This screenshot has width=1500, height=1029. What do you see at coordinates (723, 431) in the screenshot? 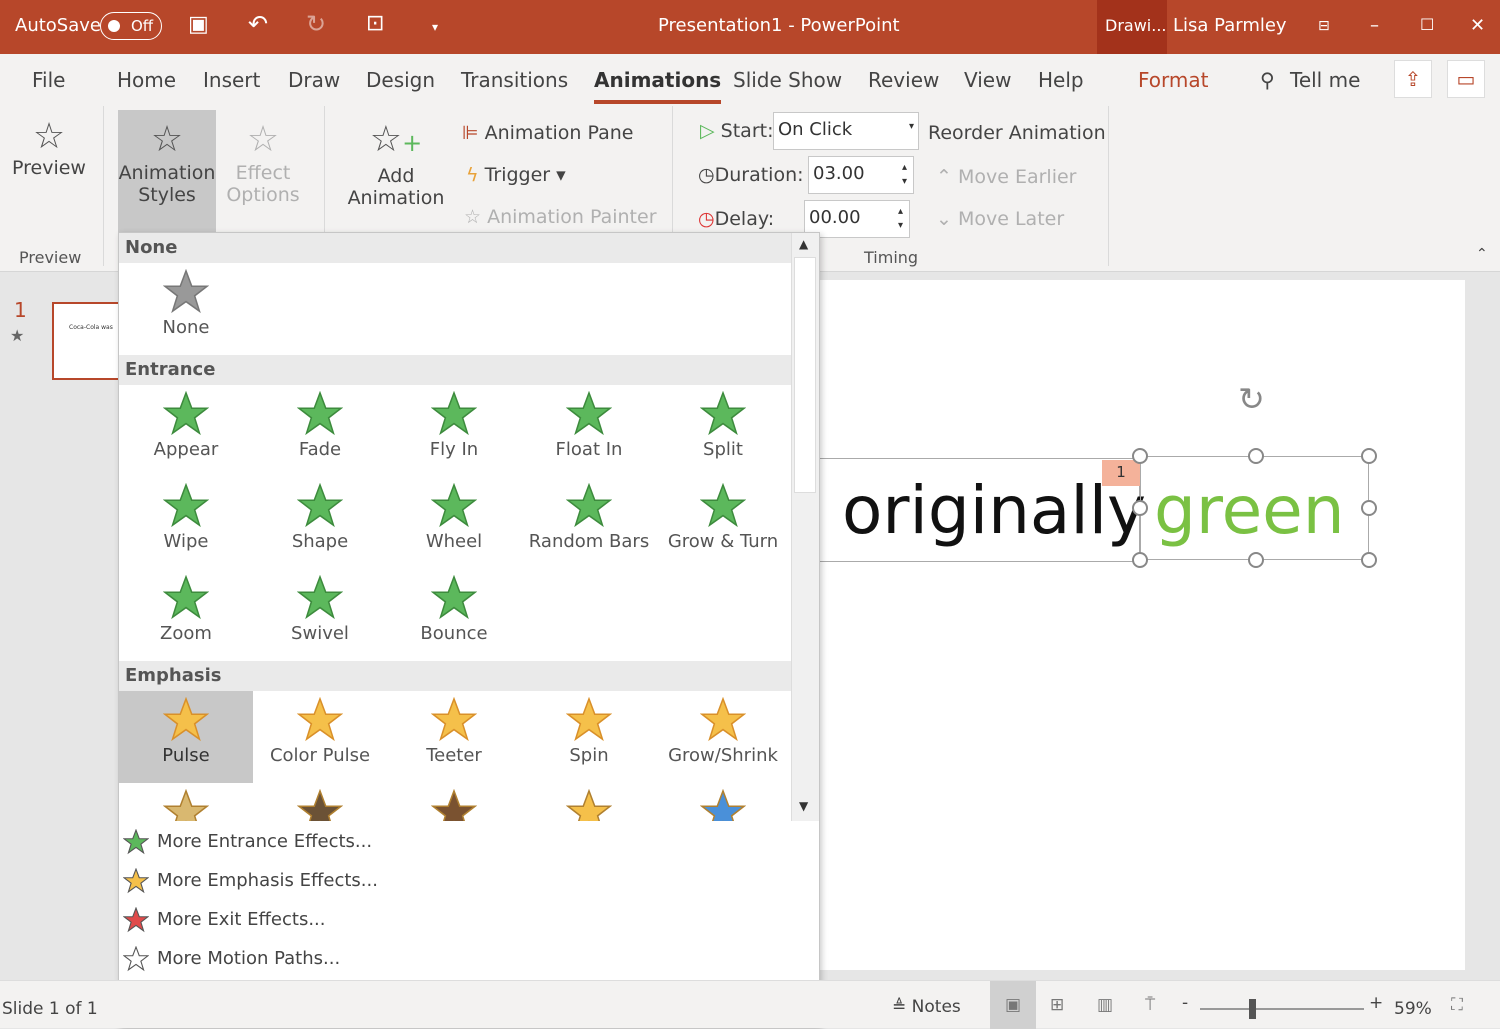
I see `effect-split: Split` at bounding box center [723, 431].